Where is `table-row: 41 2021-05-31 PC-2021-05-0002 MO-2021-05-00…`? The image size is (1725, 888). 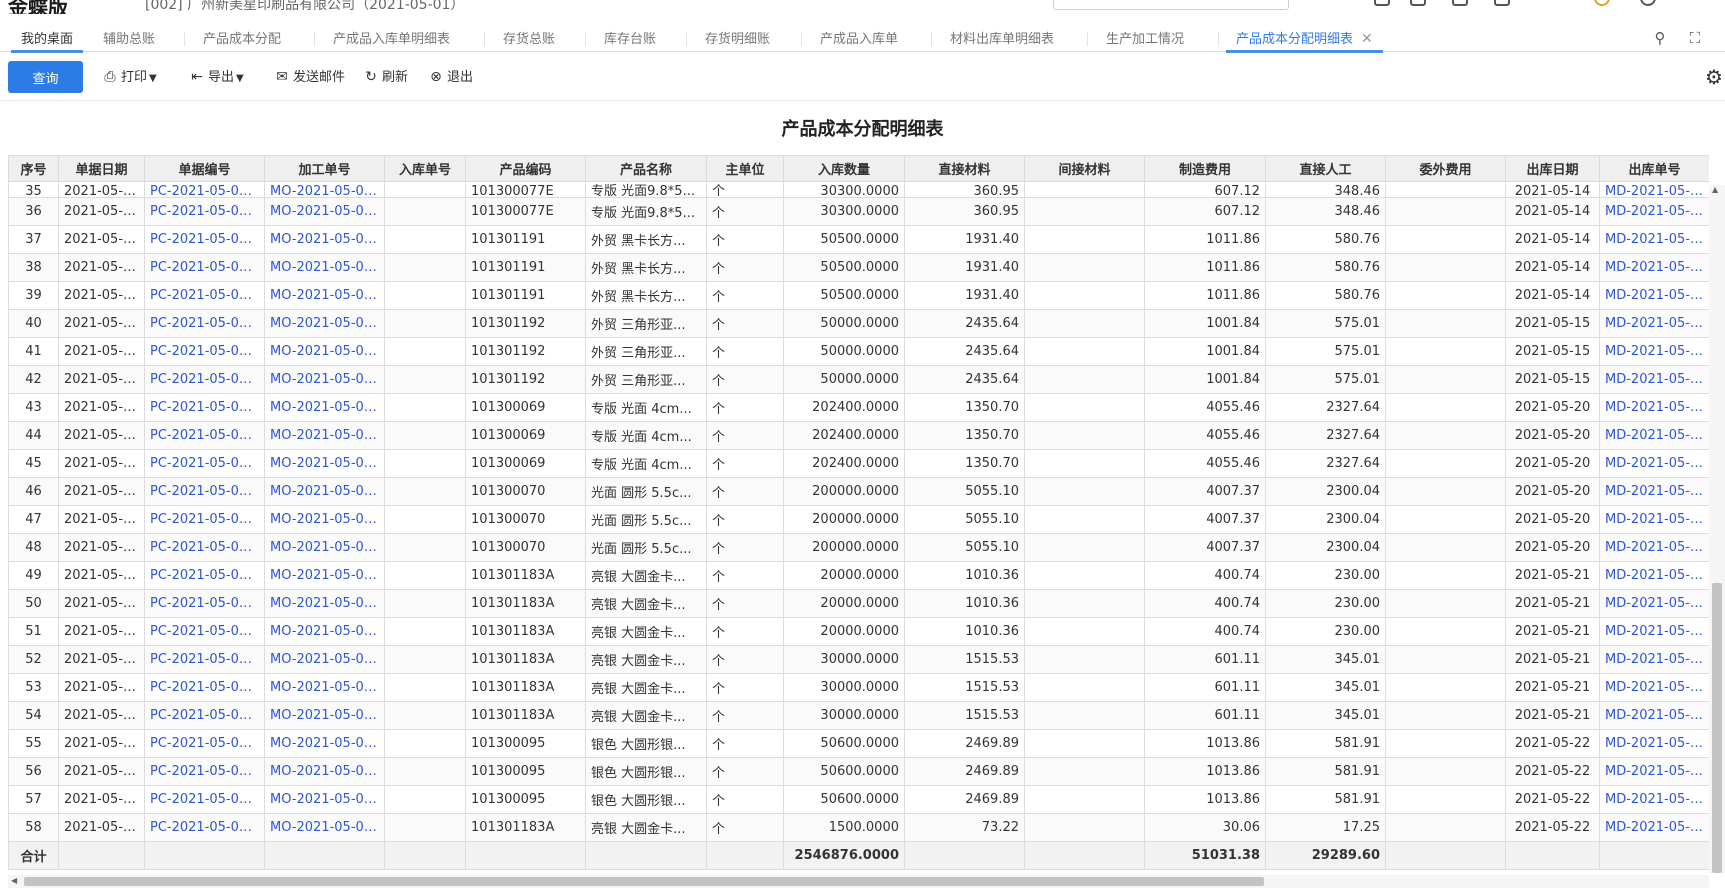
table-row: 41 2021-05-31 PC-2021-05-0002 MO-2021-05-00… is located at coordinates (858, 351).